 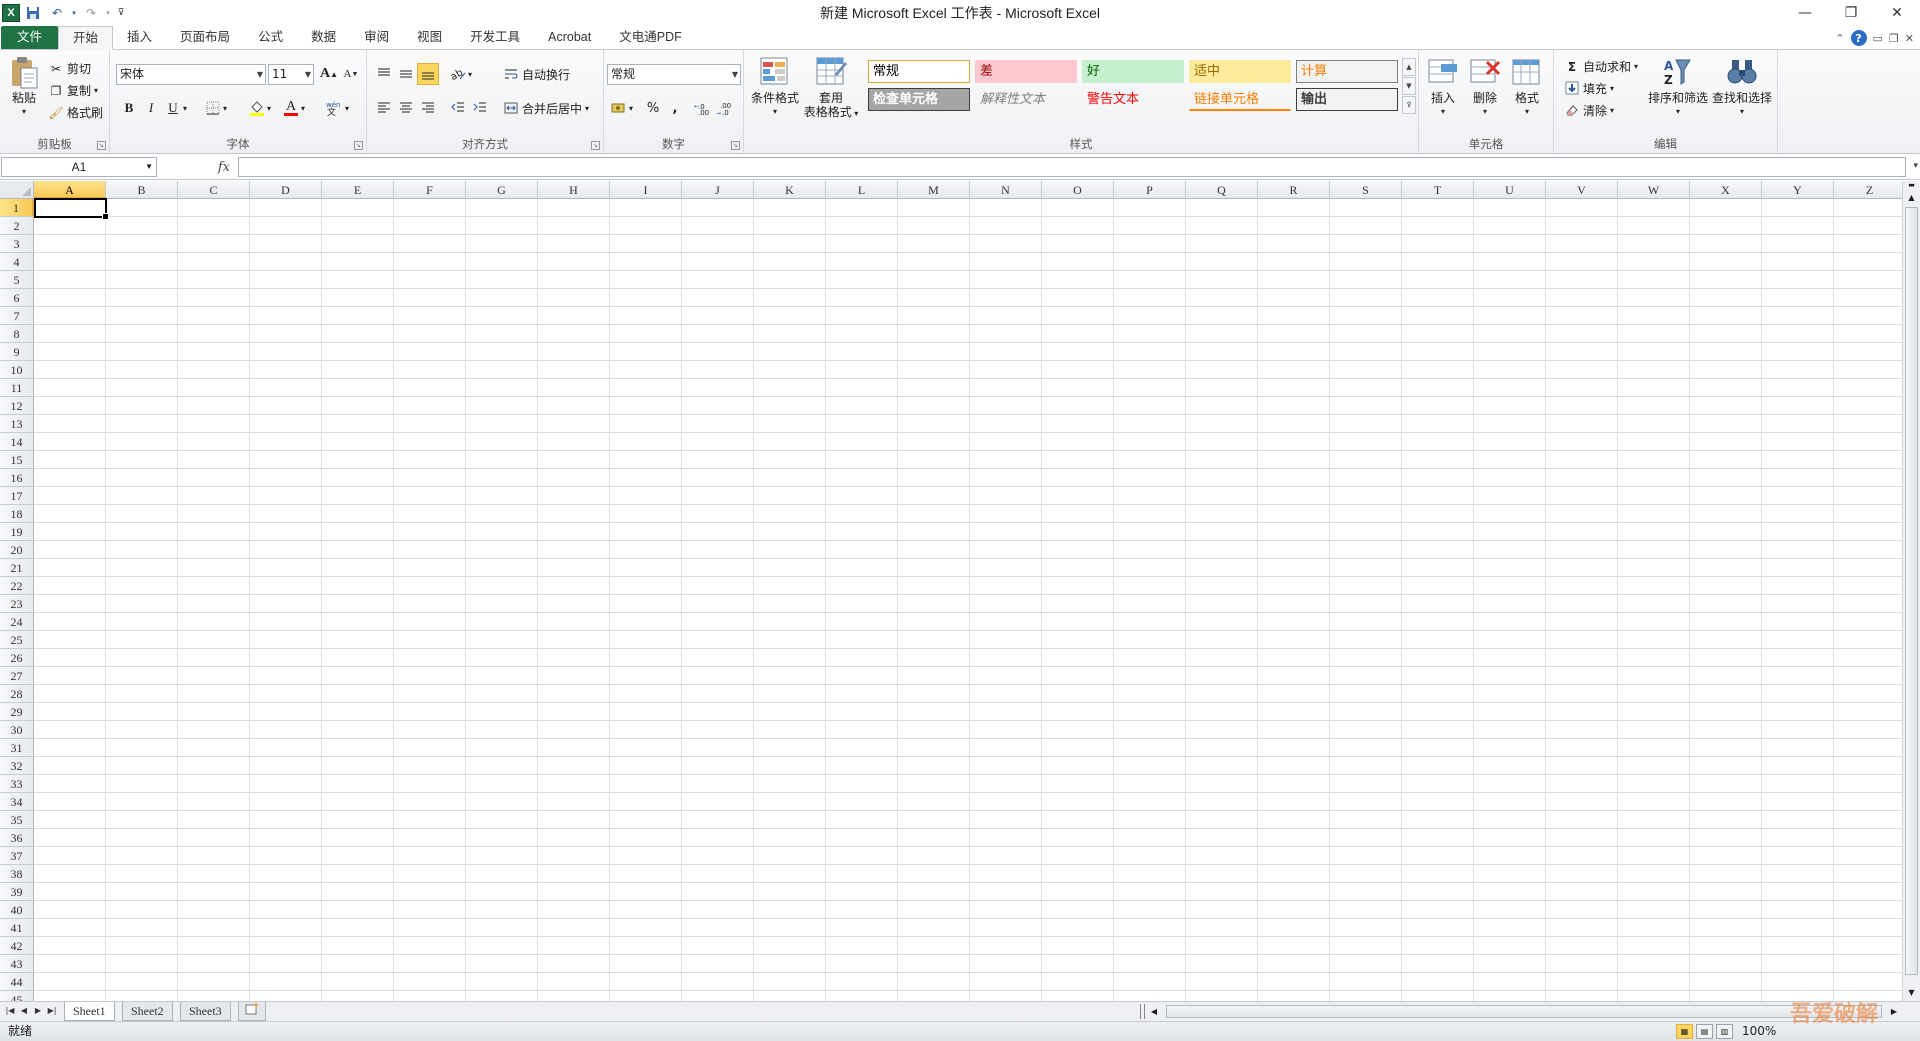 I want to click on row-header-17: 17, so click(x=17, y=496).